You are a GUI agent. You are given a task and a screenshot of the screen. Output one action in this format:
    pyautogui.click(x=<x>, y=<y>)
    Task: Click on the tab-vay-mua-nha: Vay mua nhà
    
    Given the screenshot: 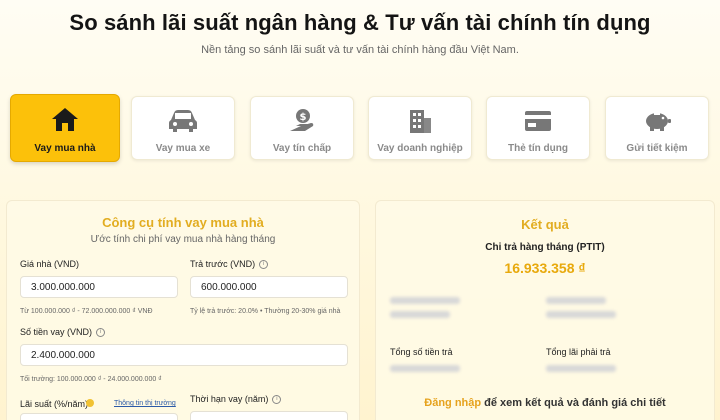 What is the action you would take?
    pyautogui.click(x=65, y=128)
    